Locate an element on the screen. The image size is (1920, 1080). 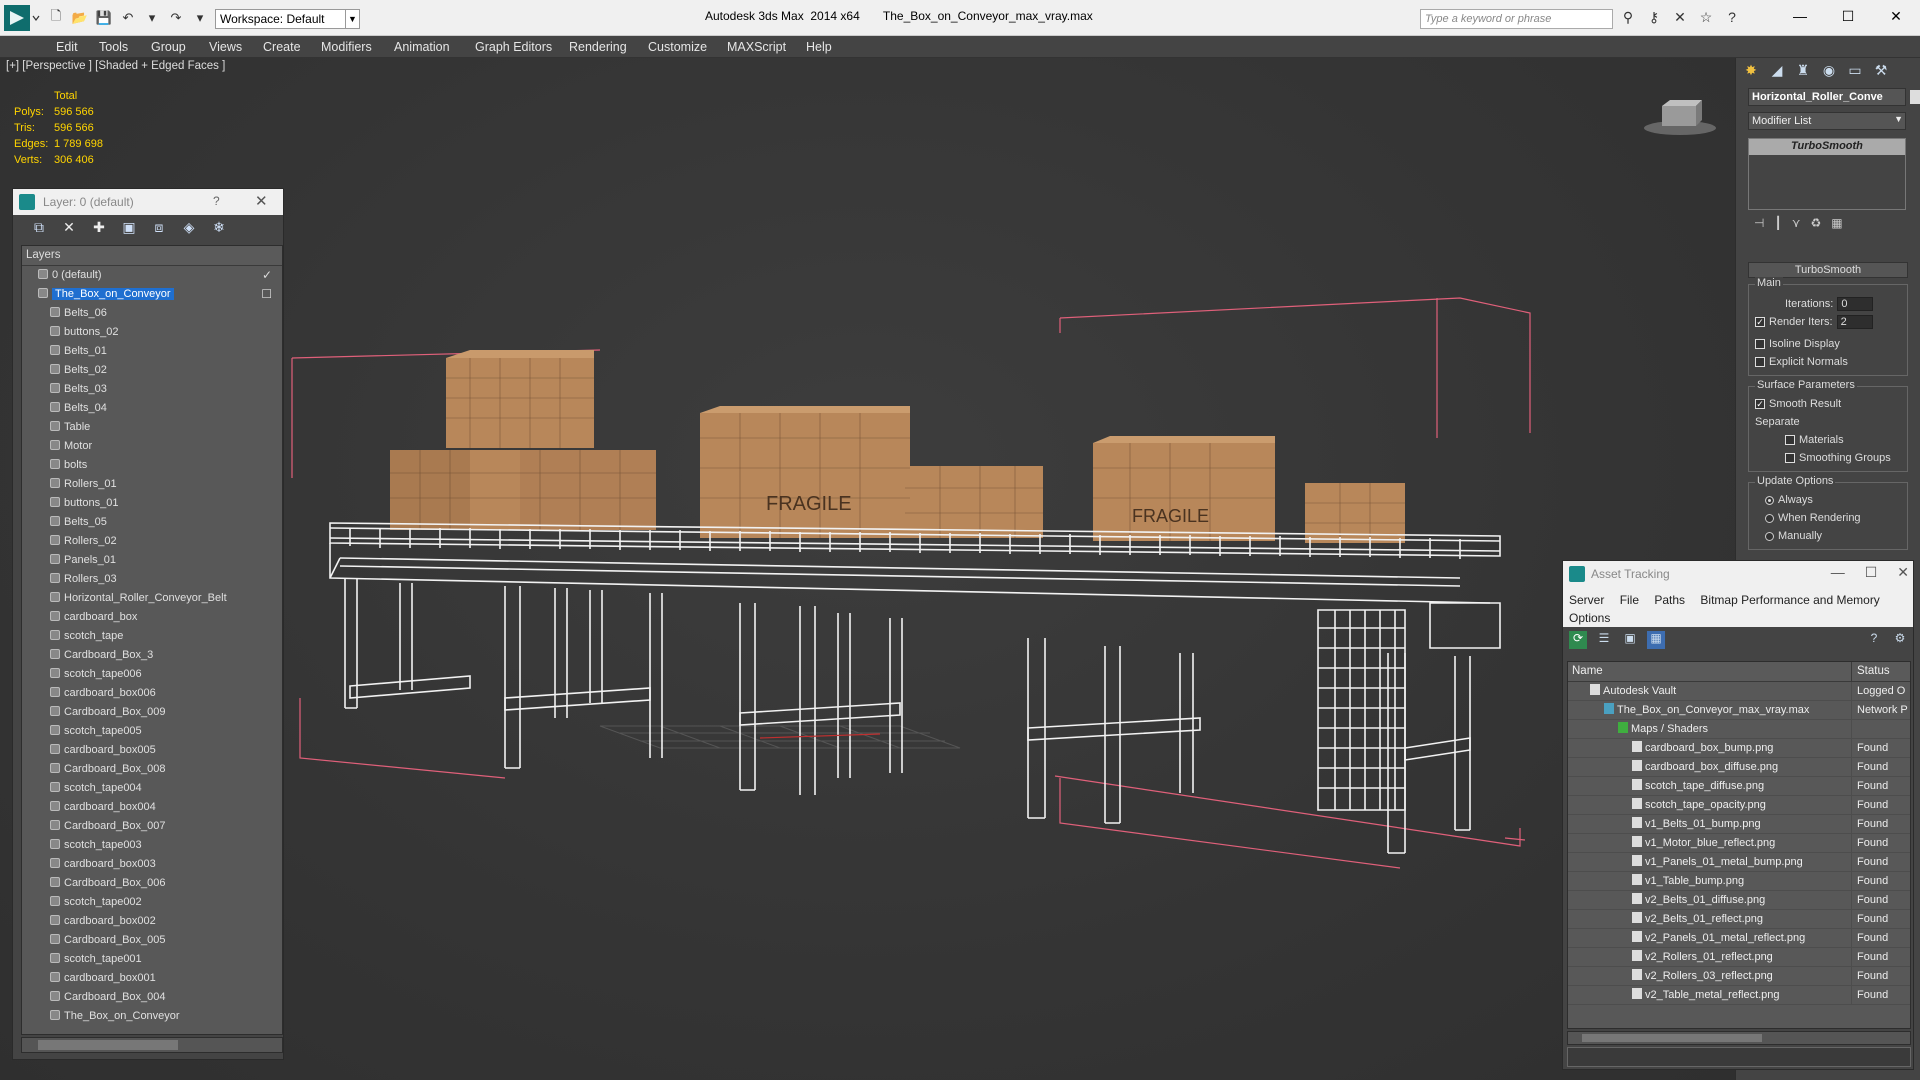
layer-row: Belts_03 is located at coordinates (152, 389).